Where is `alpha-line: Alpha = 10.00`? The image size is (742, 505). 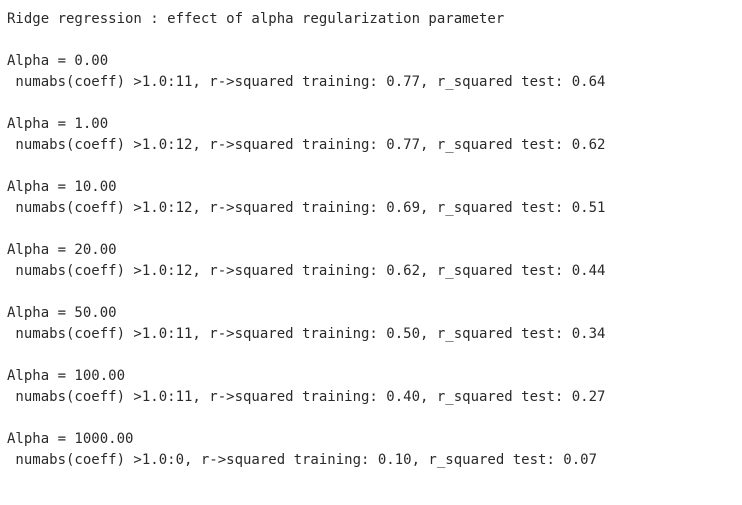 alpha-line: Alpha = 10.00 is located at coordinates (62, 187).